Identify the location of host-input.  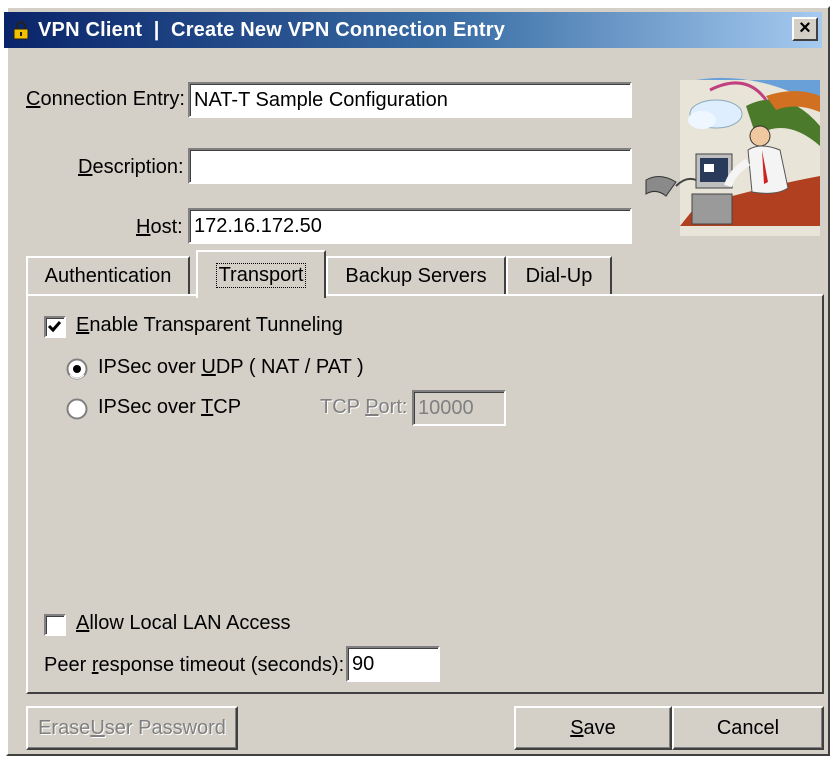
(410, 226).